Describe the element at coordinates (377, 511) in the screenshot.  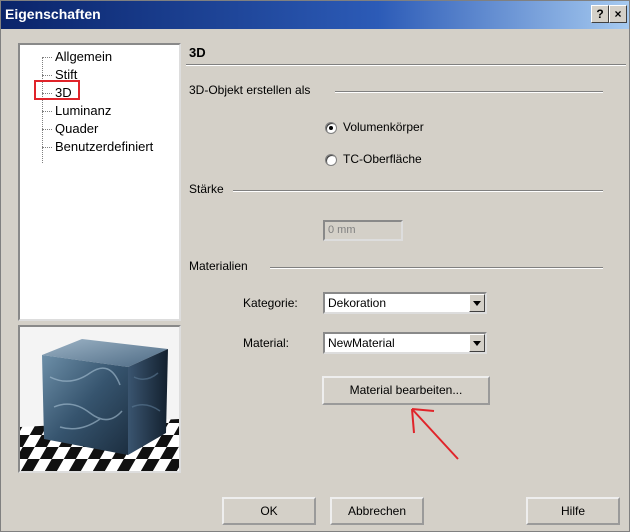
I see `cancel-button: Abbrechen` at that location.